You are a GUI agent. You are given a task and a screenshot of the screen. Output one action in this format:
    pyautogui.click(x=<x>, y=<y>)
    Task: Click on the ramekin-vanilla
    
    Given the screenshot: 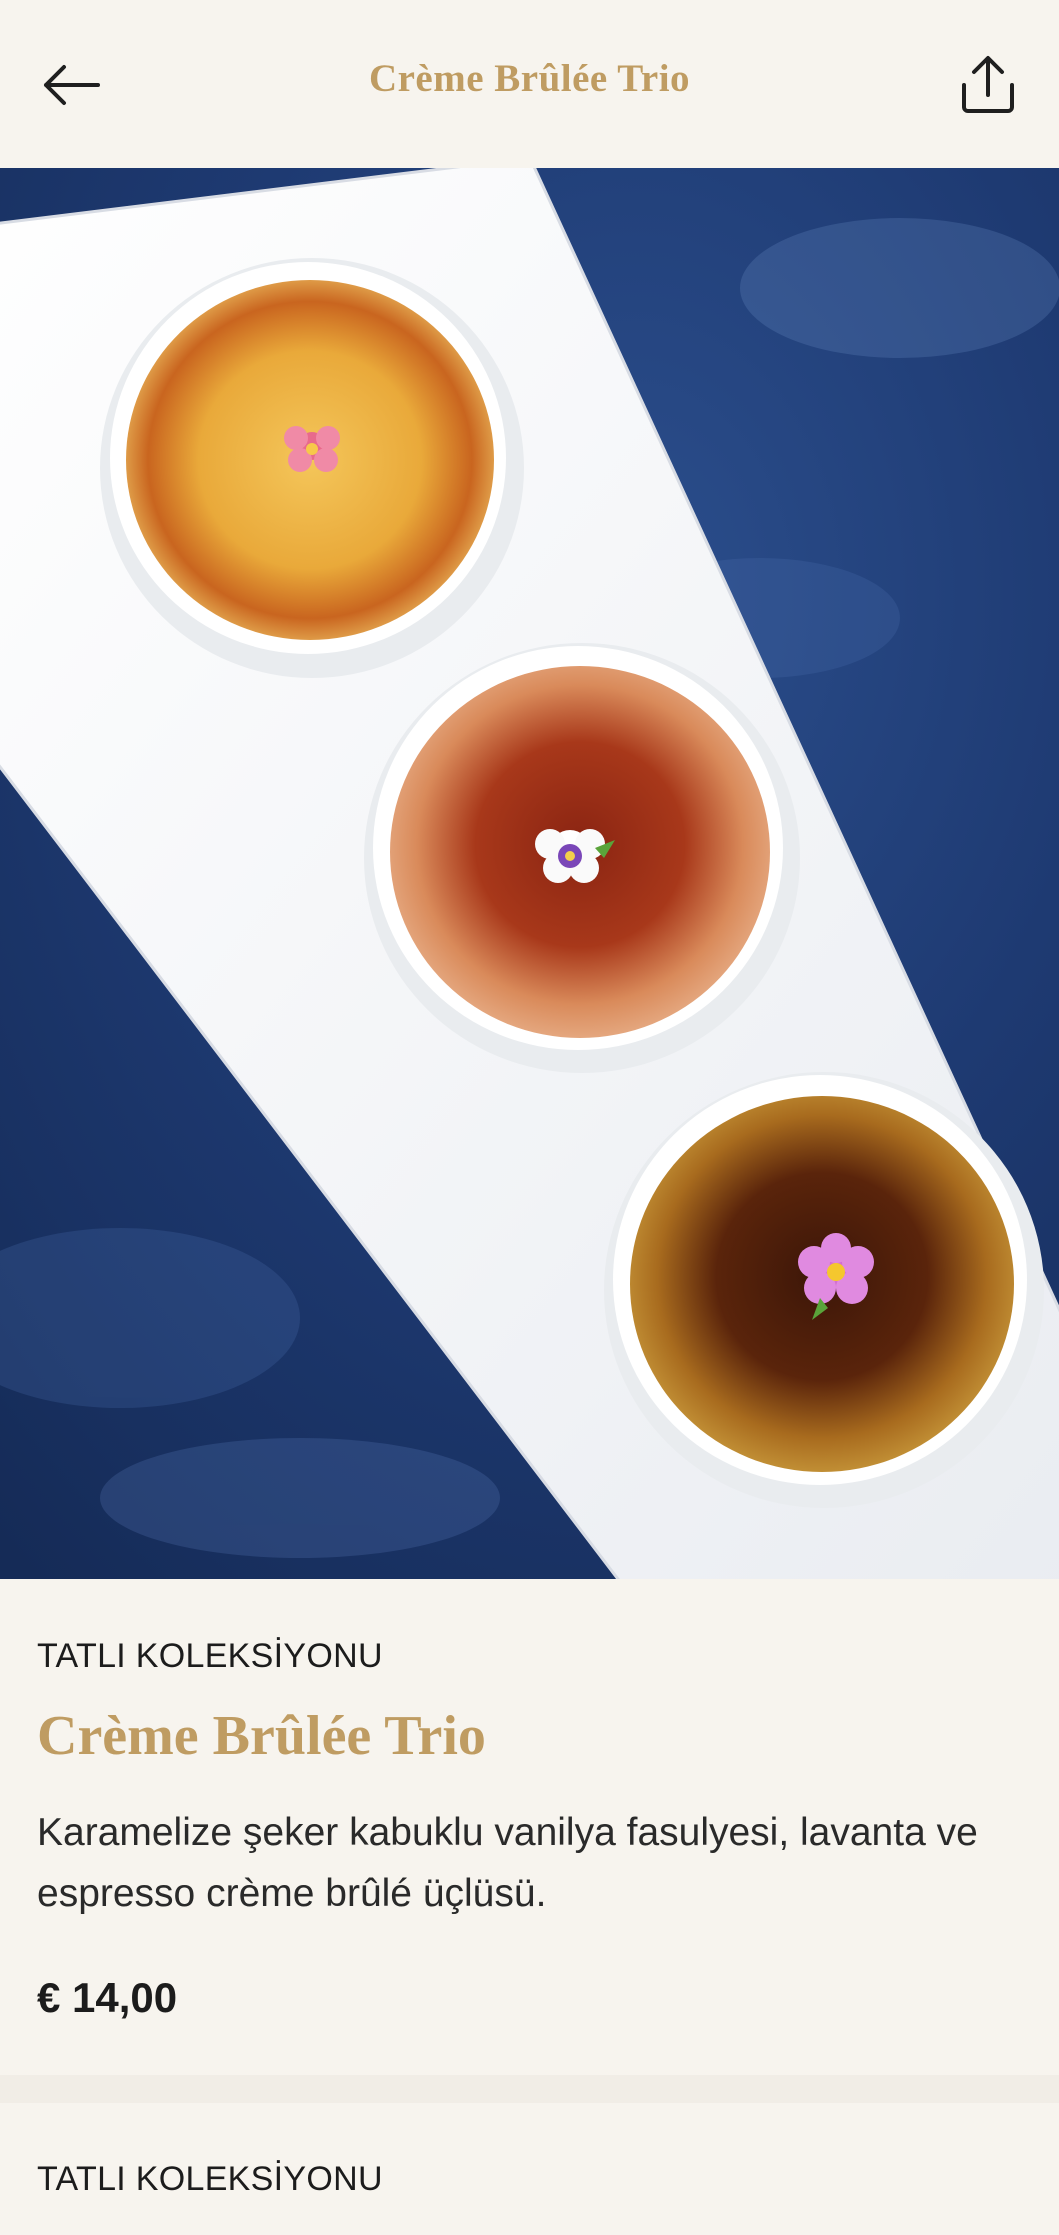 What is the action you would take?
    pyautogui.click(x=312, y=468)
    